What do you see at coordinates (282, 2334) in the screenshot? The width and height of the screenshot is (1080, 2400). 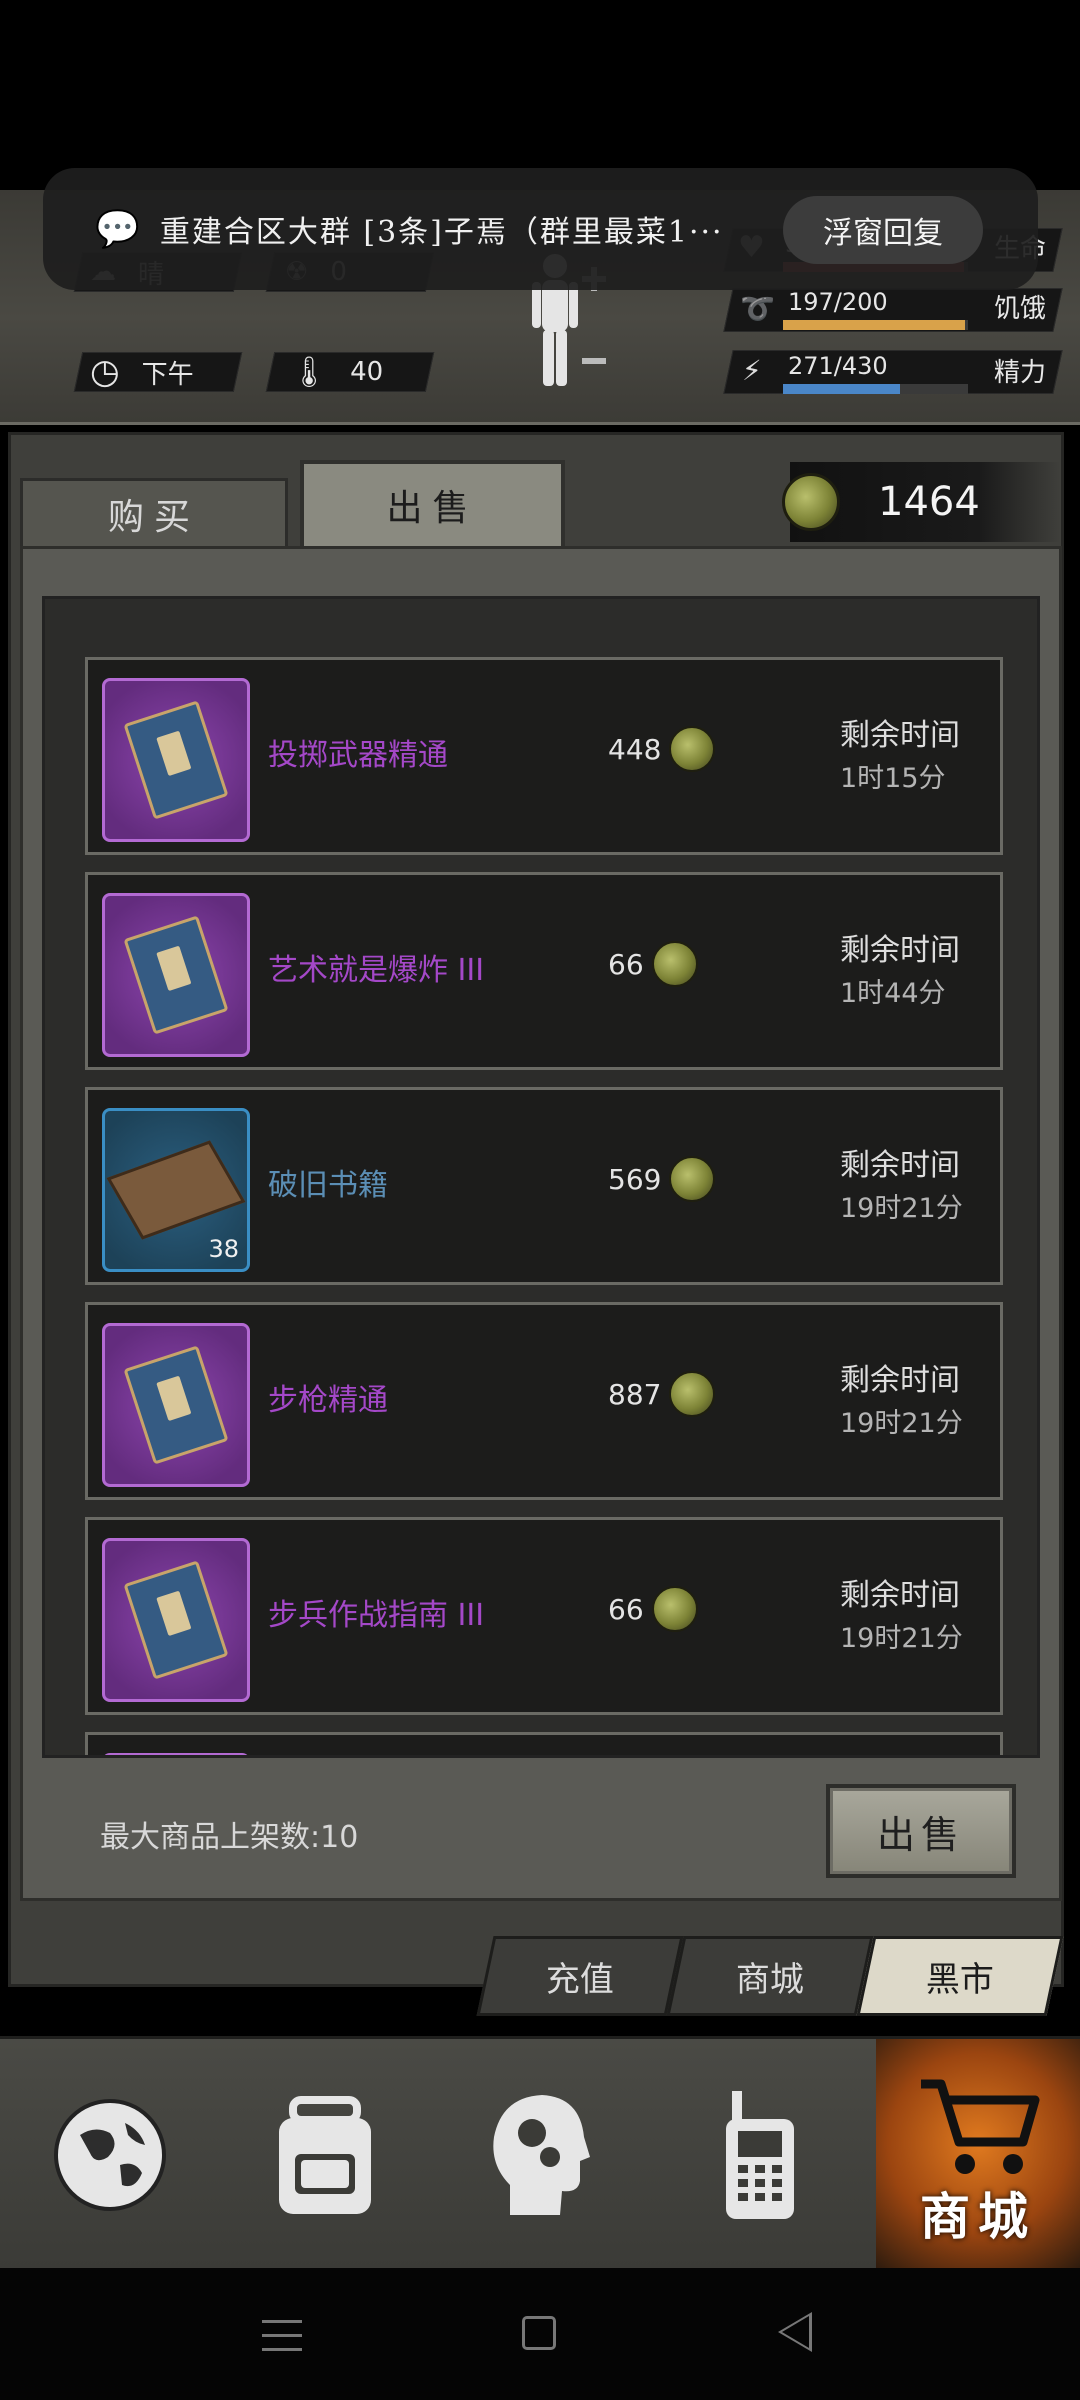 I see `menu-icon` at bounding box center [282, 2334].